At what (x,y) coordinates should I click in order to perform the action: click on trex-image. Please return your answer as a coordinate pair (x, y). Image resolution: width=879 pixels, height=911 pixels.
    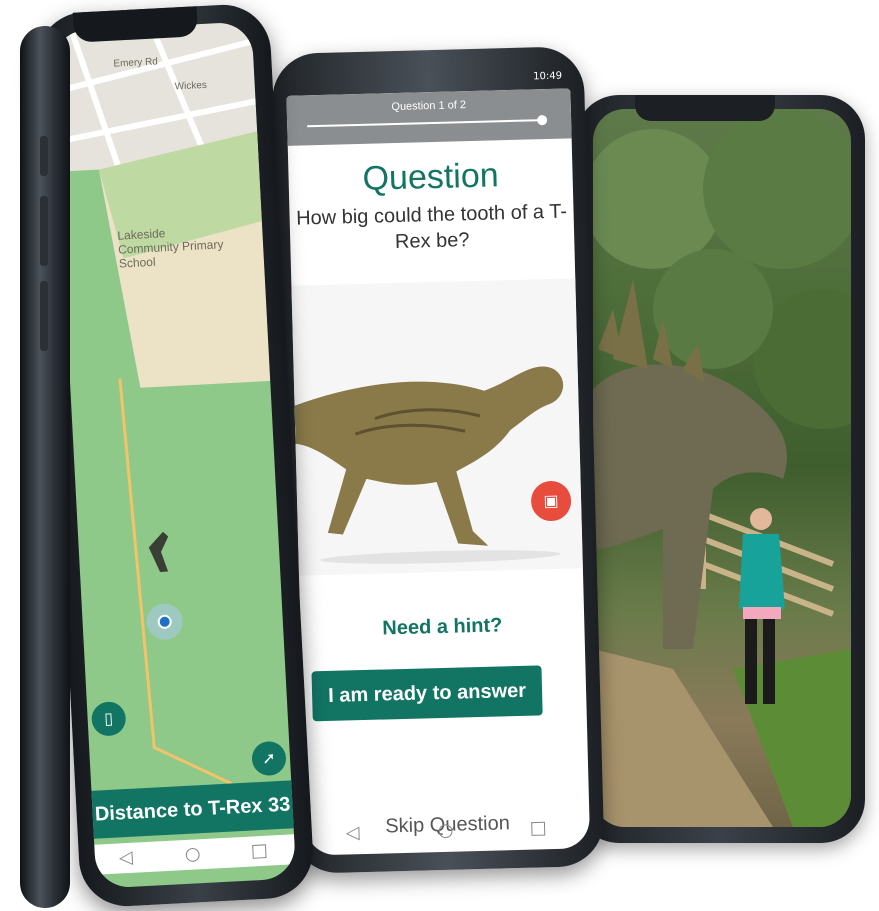
    Looking at the image, I should click on (437, 427).